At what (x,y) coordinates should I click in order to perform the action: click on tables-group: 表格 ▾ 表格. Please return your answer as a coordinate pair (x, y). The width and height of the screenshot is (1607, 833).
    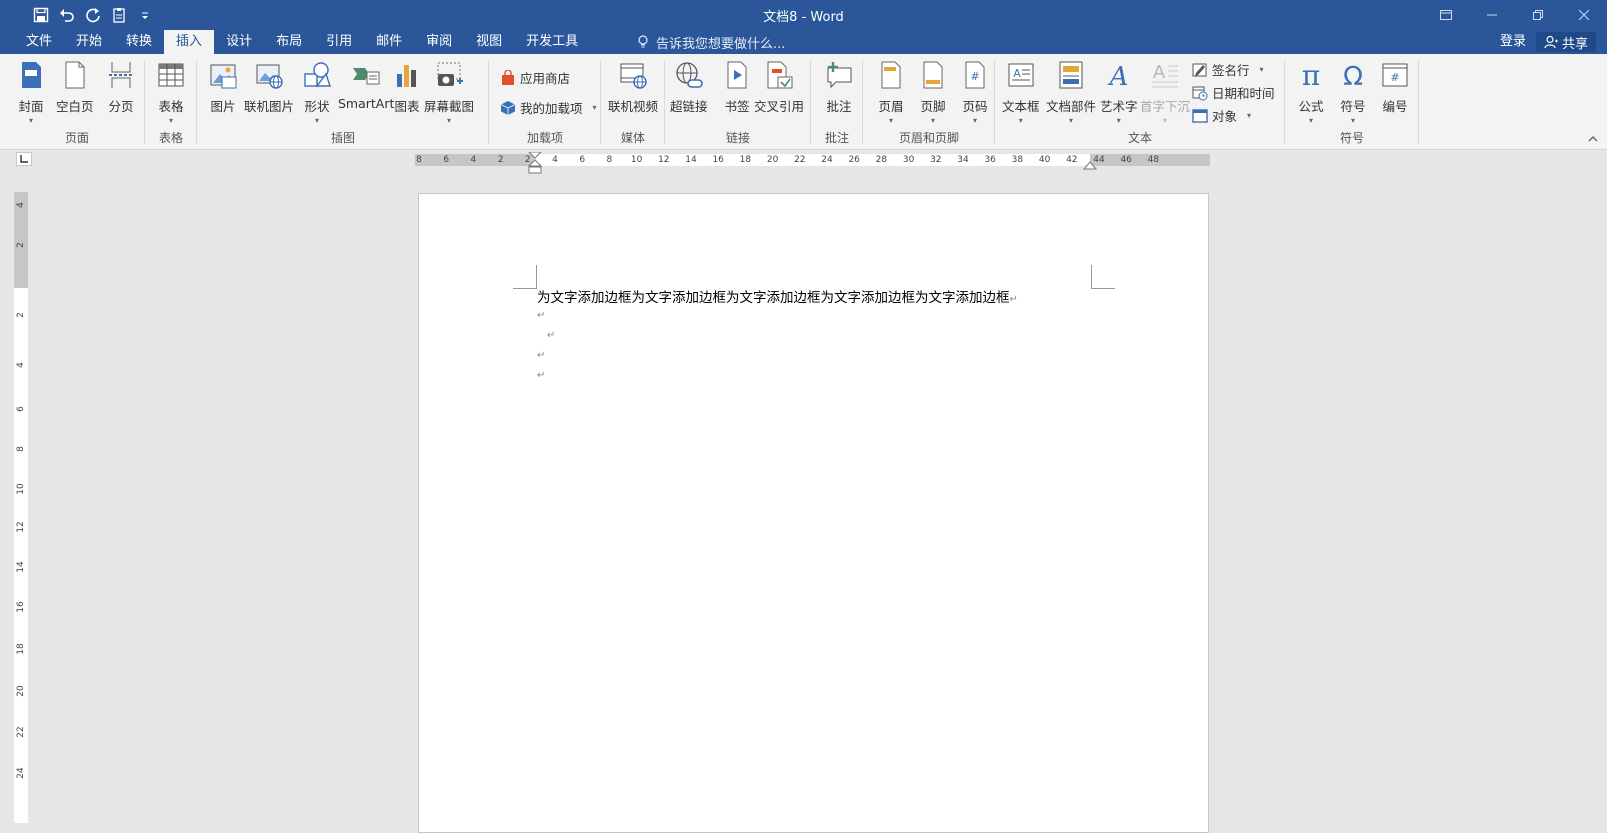
    Looking at the image, I should click on (171, 102).